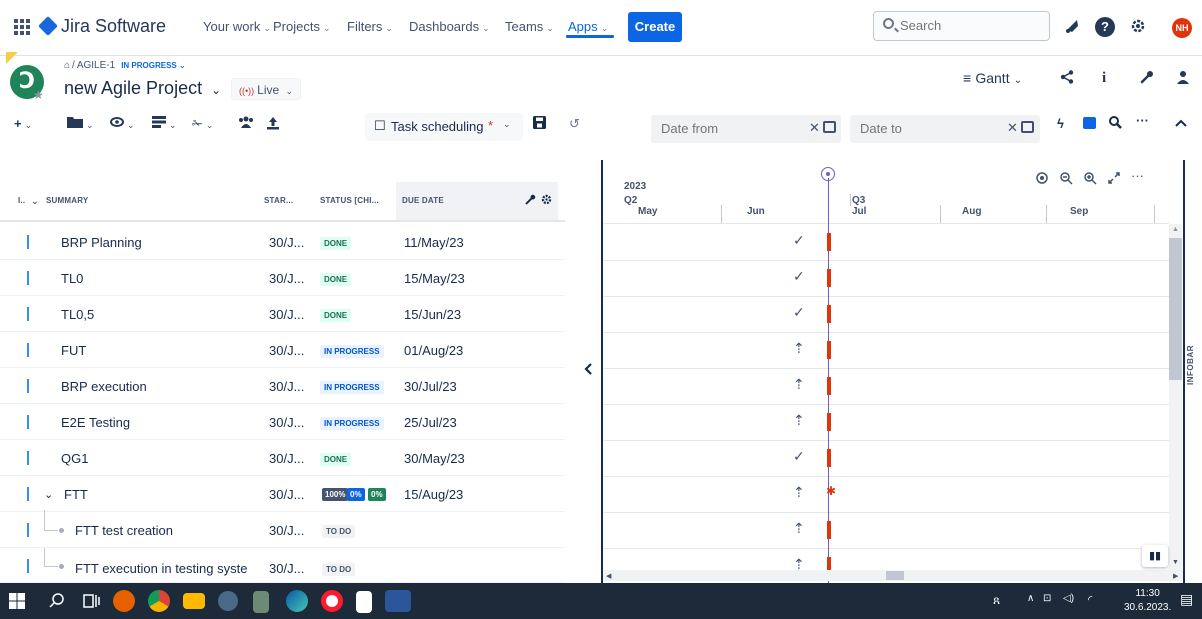 The width and height of the screenshot is (1202, 619). What do you see at coordinates (449, 26) in the screenshot?
I see `nav-dashboards: Dashboards ⌄` at bounding box center [449, 26].